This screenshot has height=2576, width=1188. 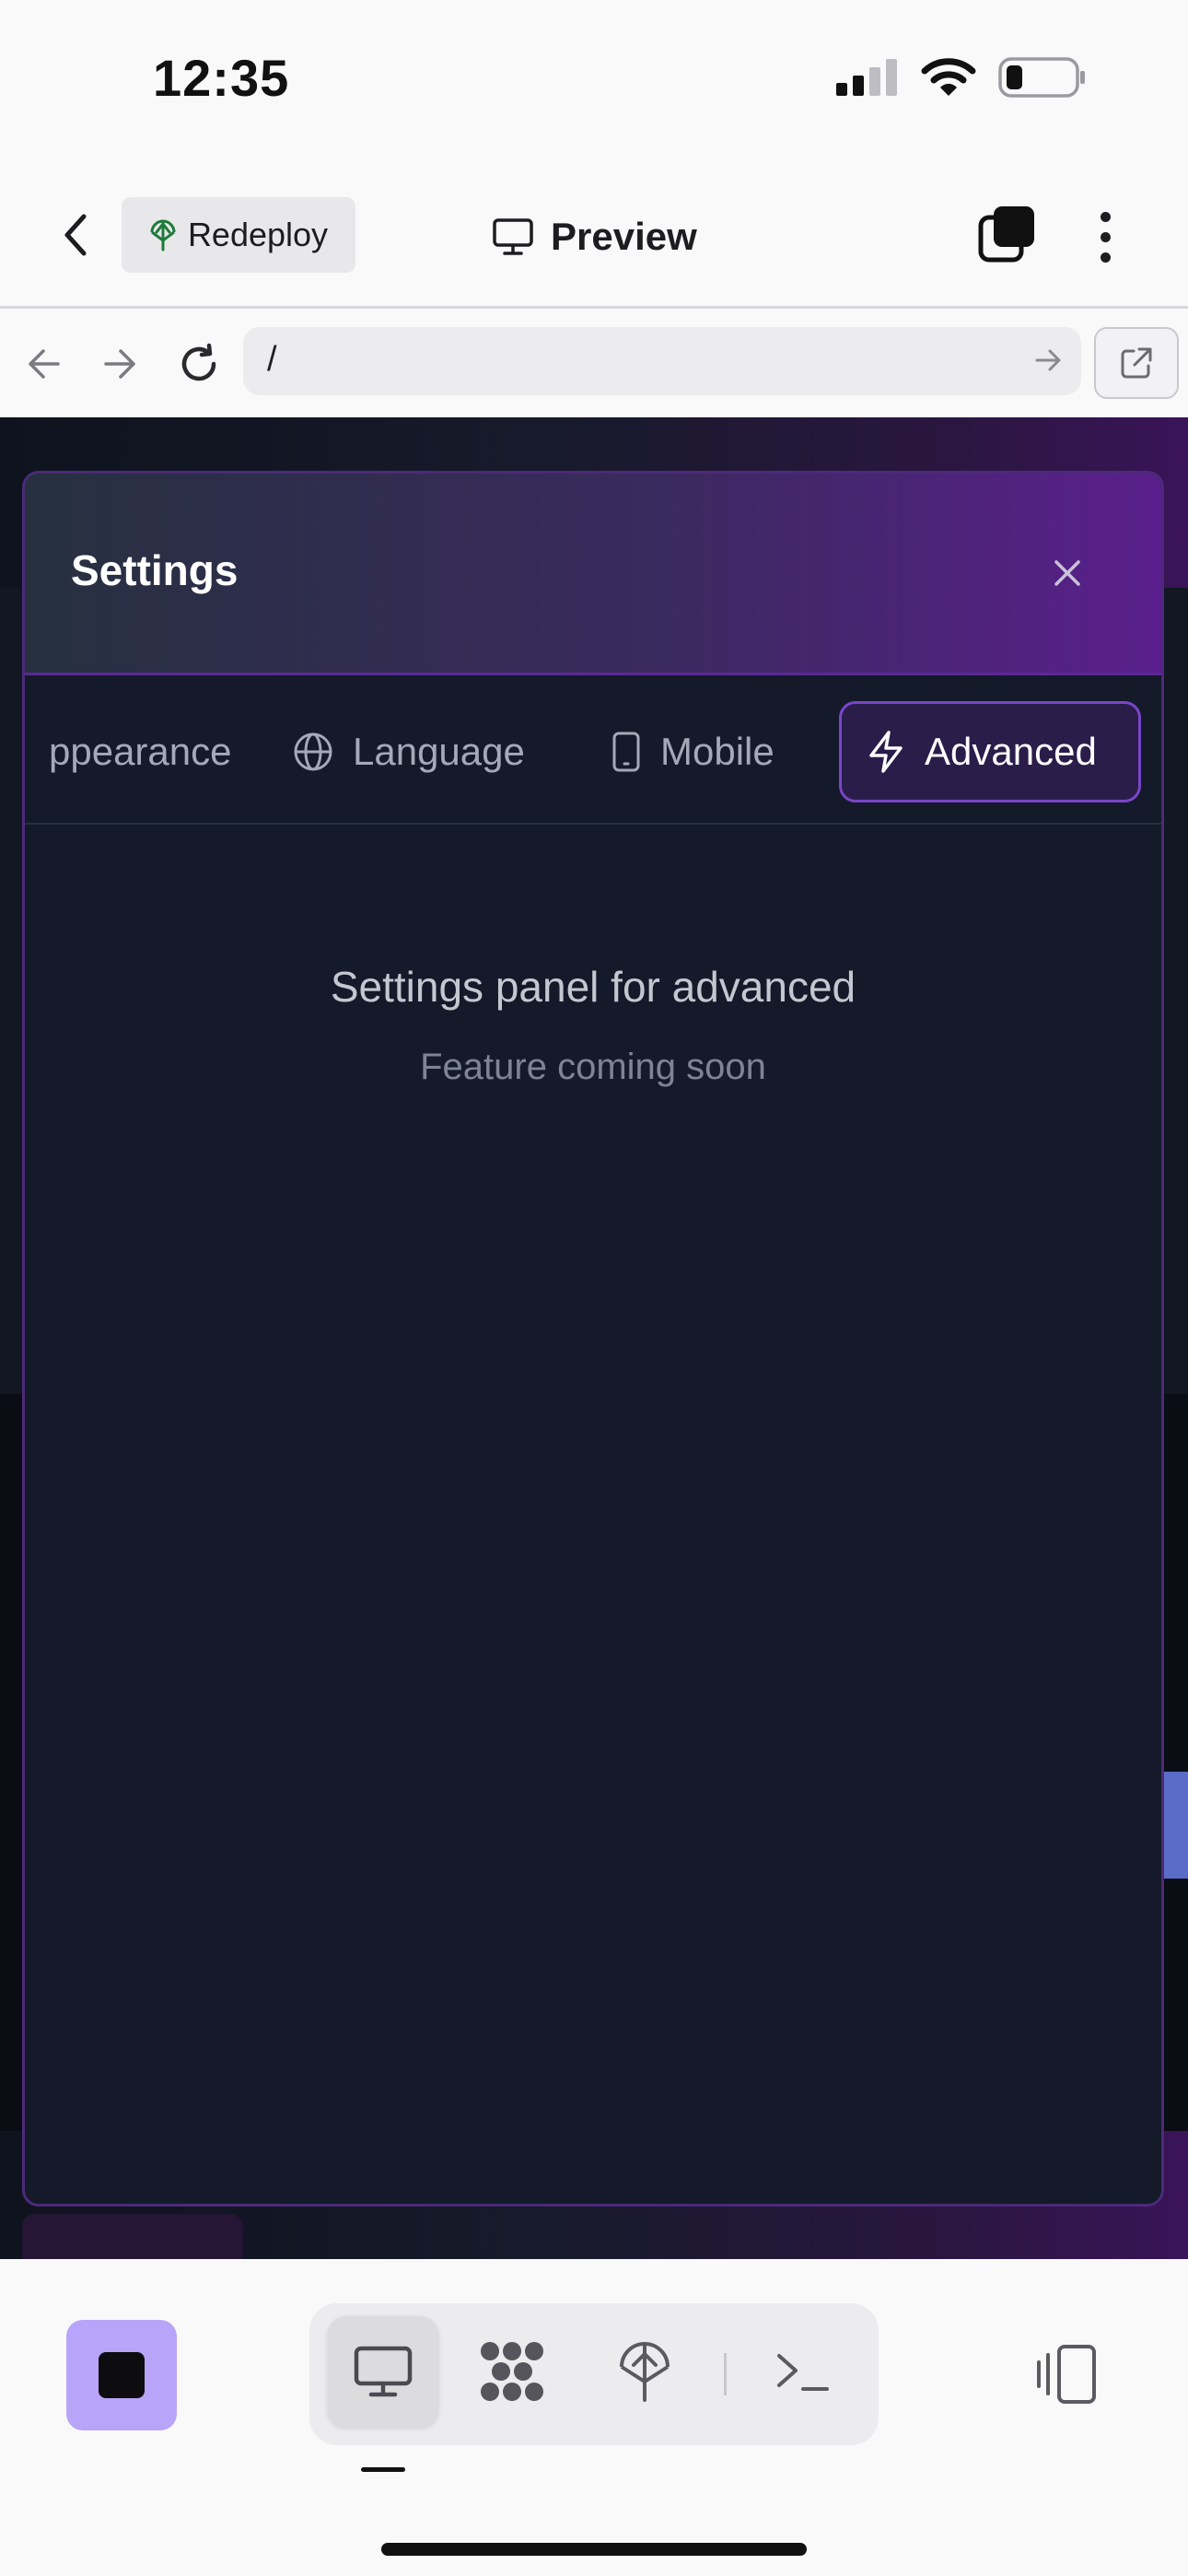 I want to click on panel-title: Settings panel for advanced, so click(x=593, y=987).